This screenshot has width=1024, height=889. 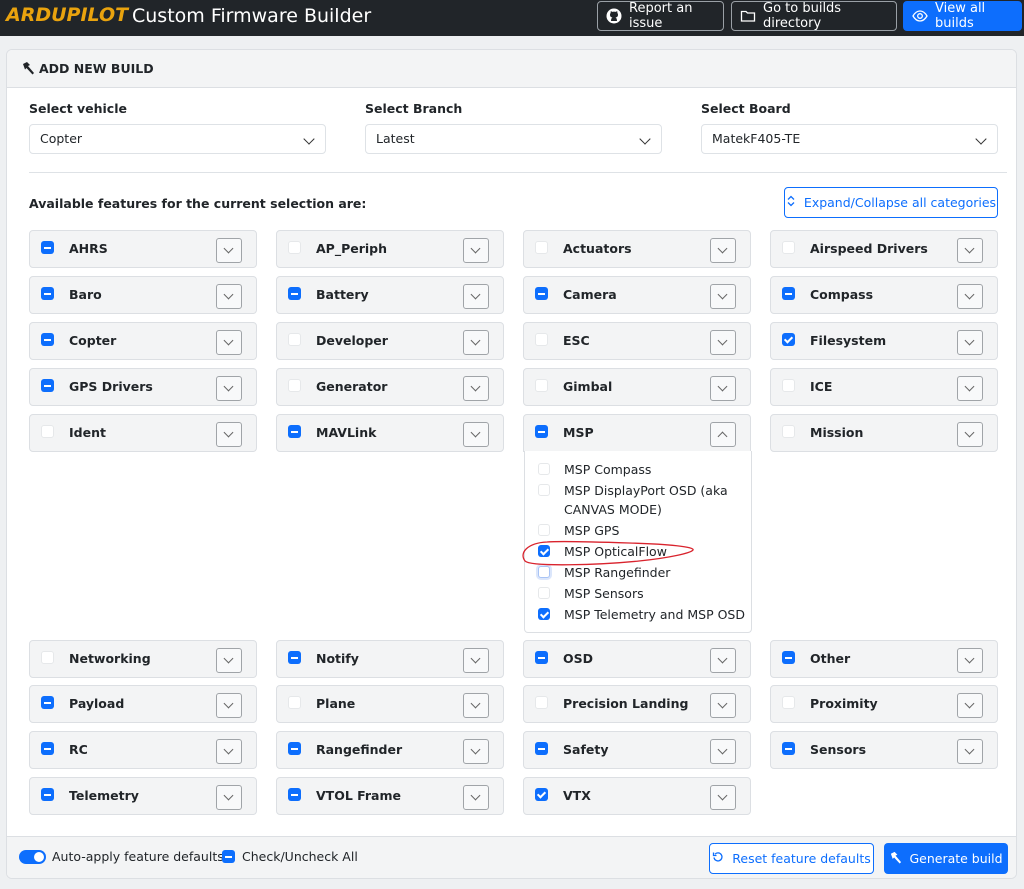 I want to click on category-actuators: Actuators, so click(x=637, y=249).